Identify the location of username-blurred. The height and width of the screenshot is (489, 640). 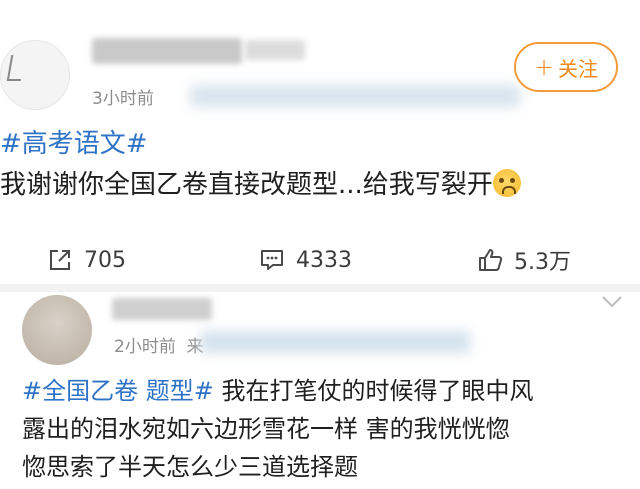
(167, 51).